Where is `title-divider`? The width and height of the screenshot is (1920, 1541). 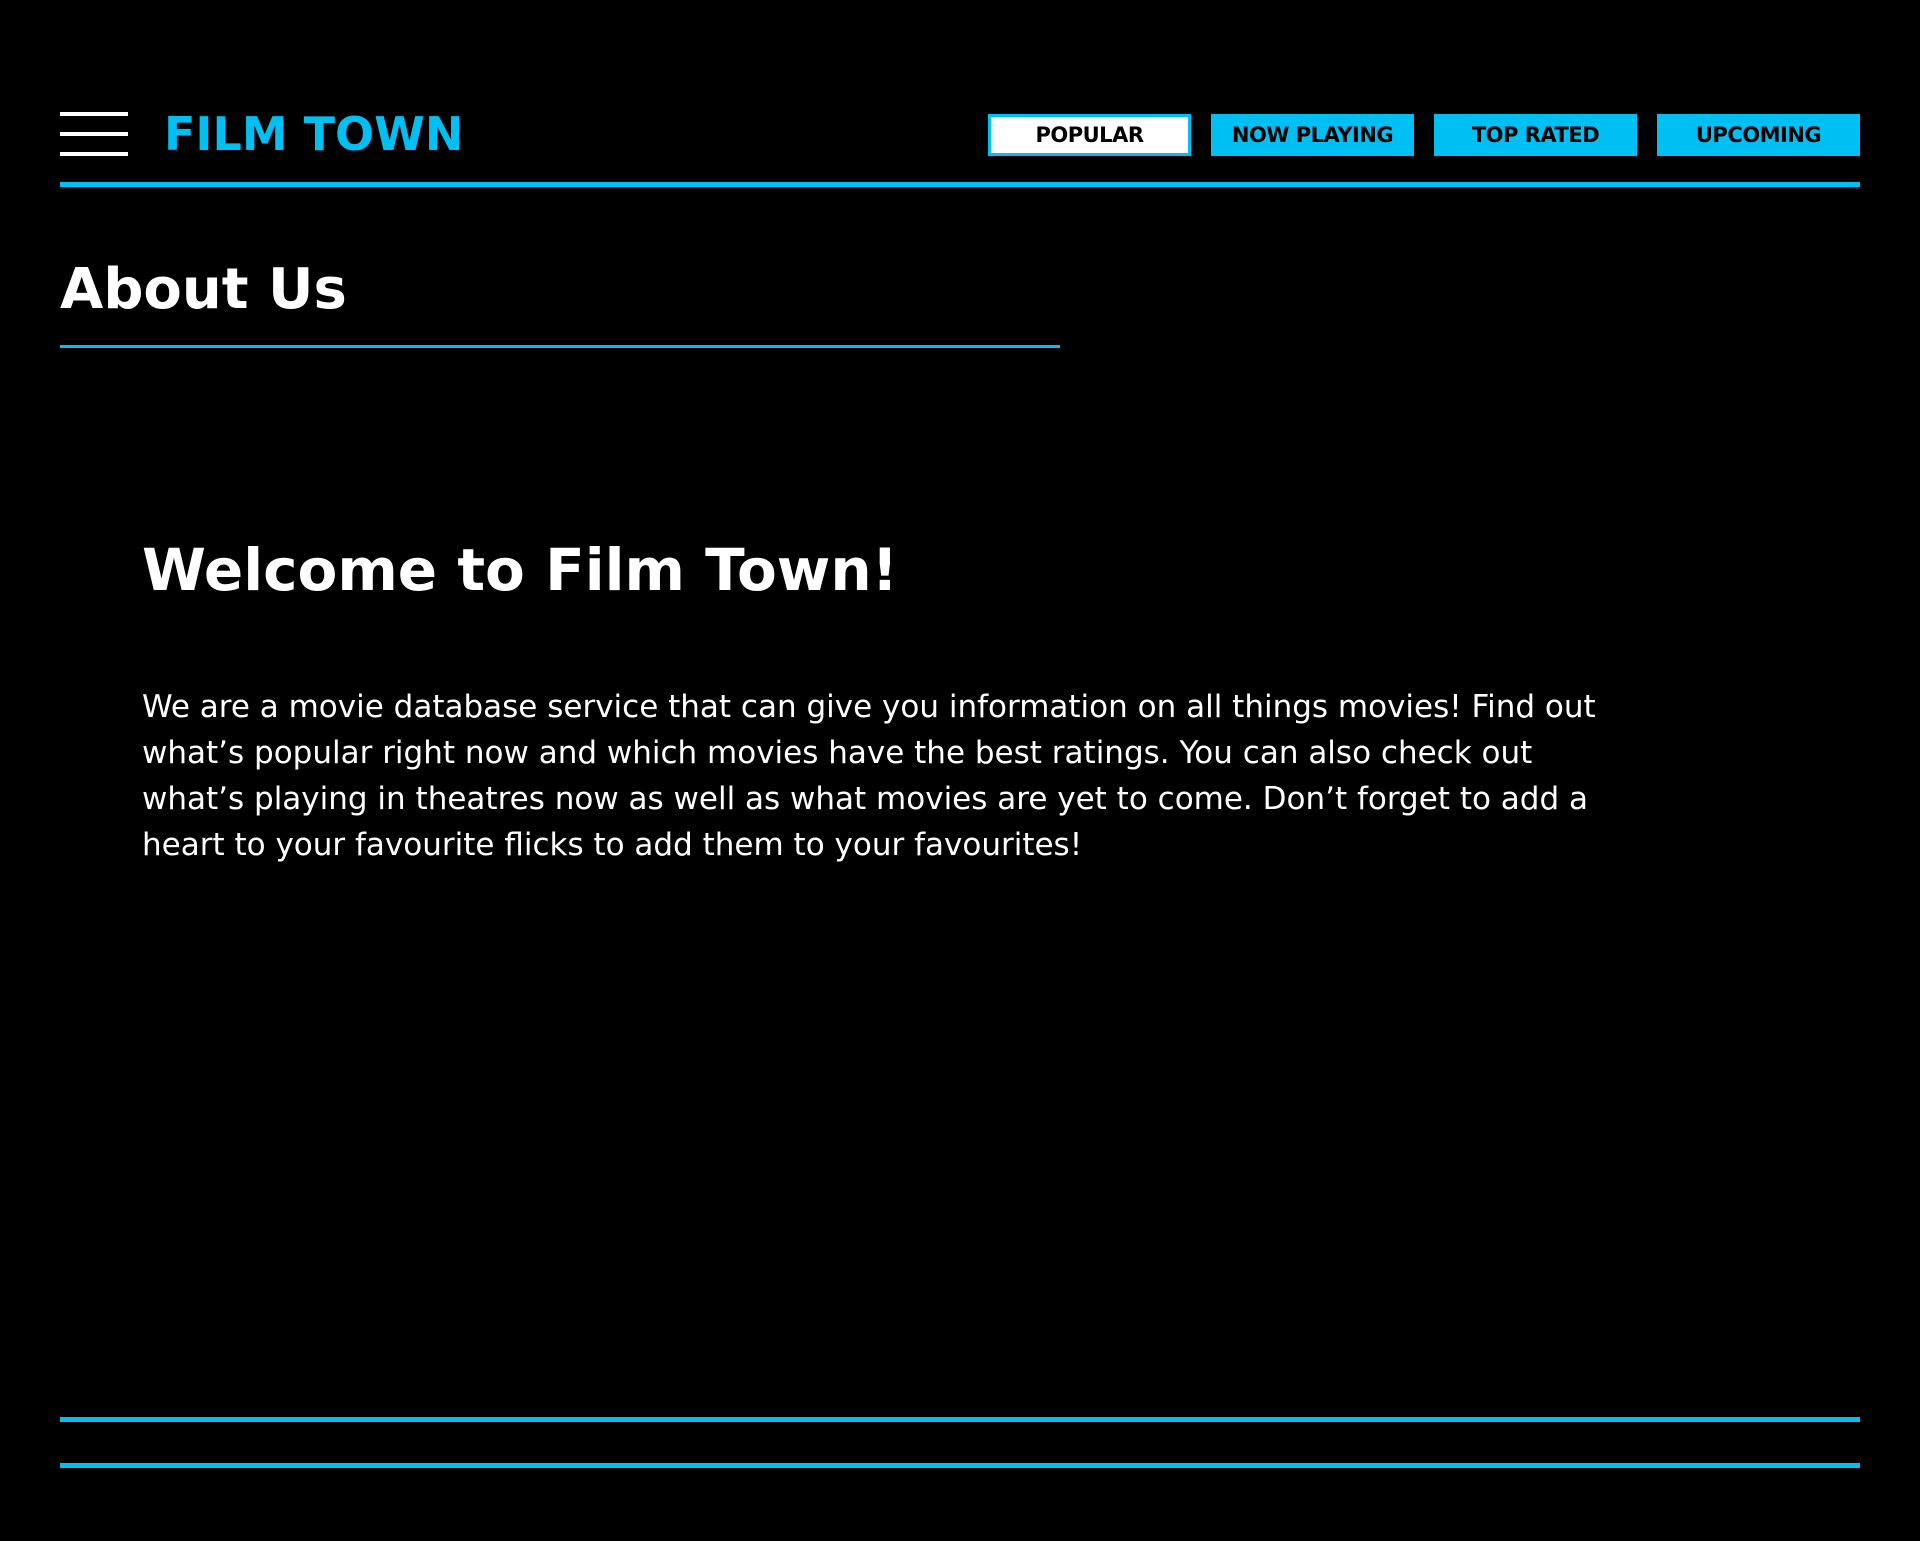
title-divider is located at coordinates (560, 346).